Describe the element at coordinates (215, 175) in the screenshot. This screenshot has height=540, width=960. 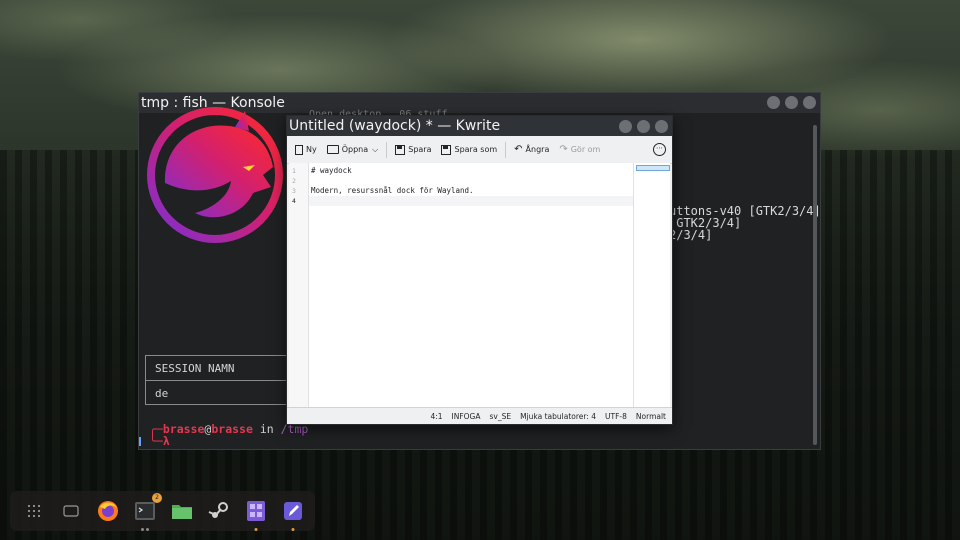
I see `dragon-logo-icon` at that location.